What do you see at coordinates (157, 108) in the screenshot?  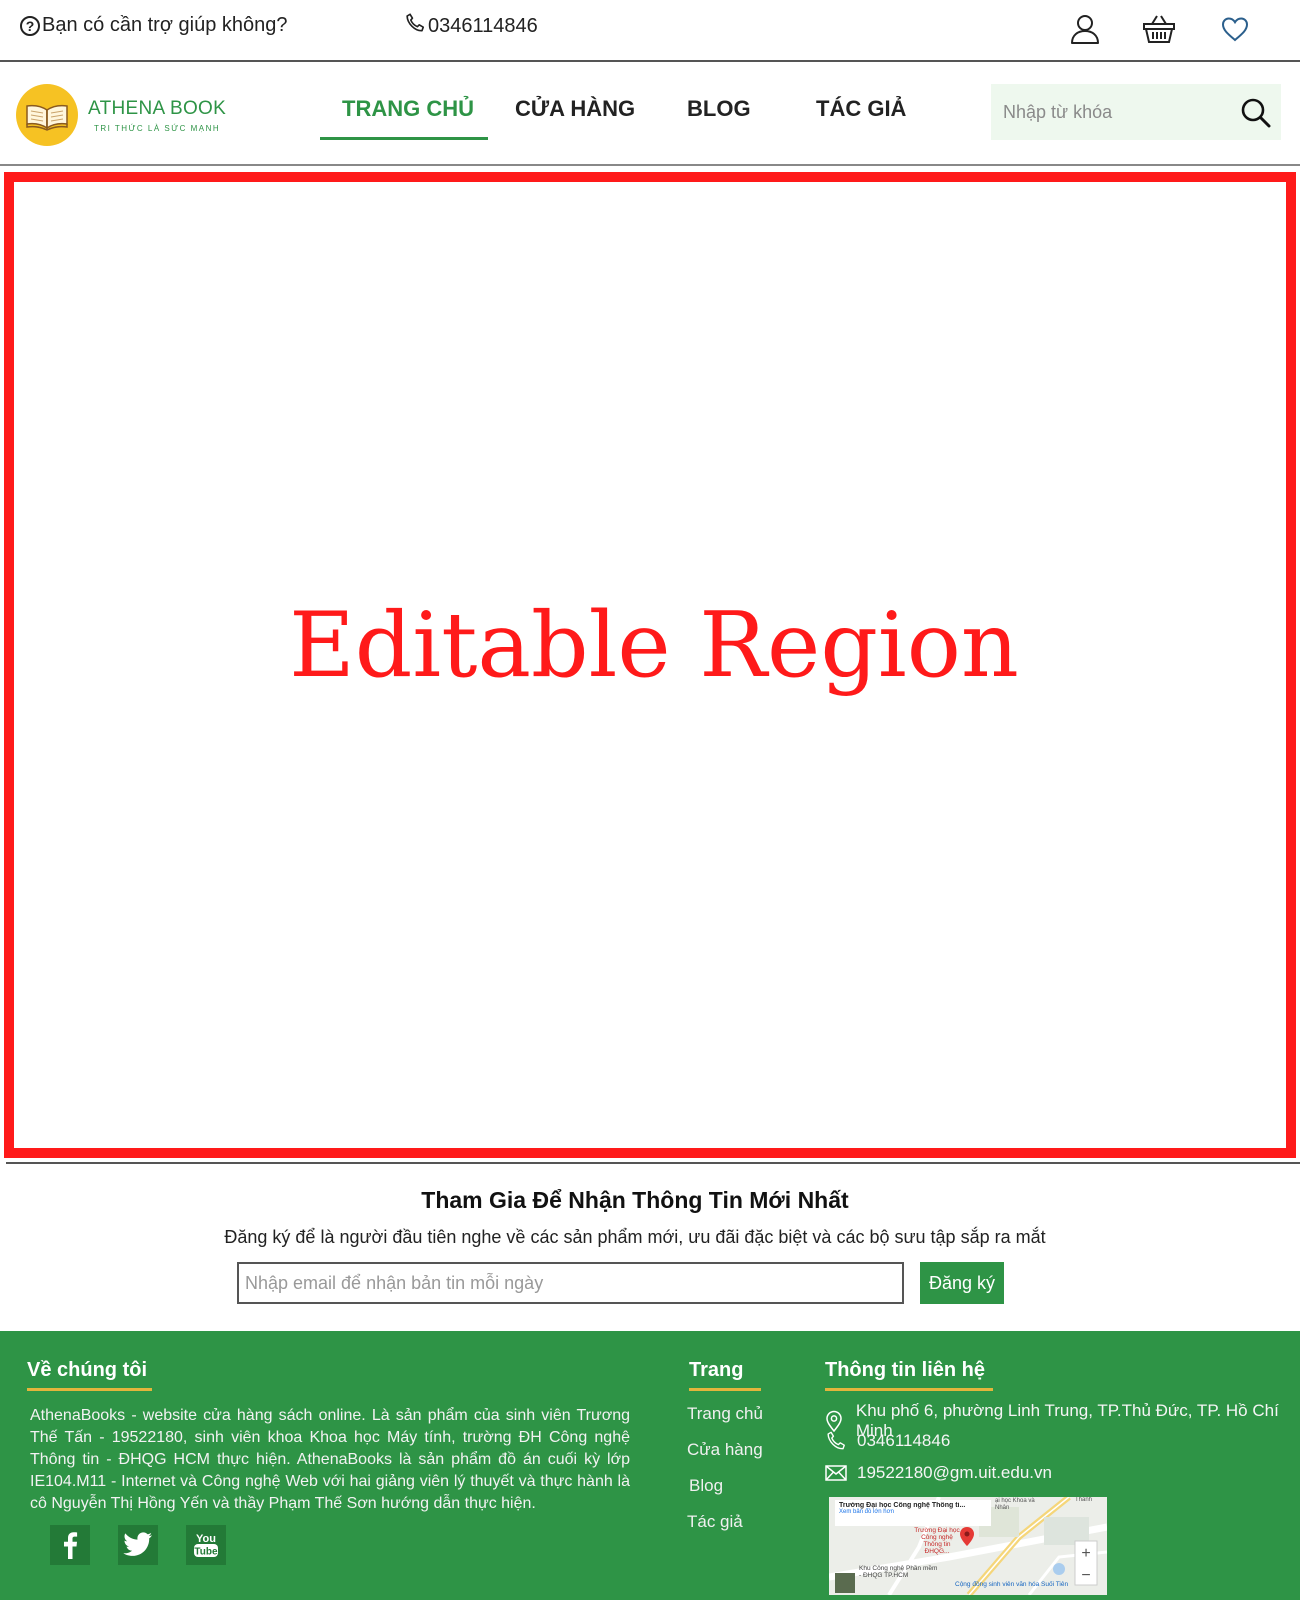 I see `logo-title: ATHENA BOOK` at bounding box center [157, 108].